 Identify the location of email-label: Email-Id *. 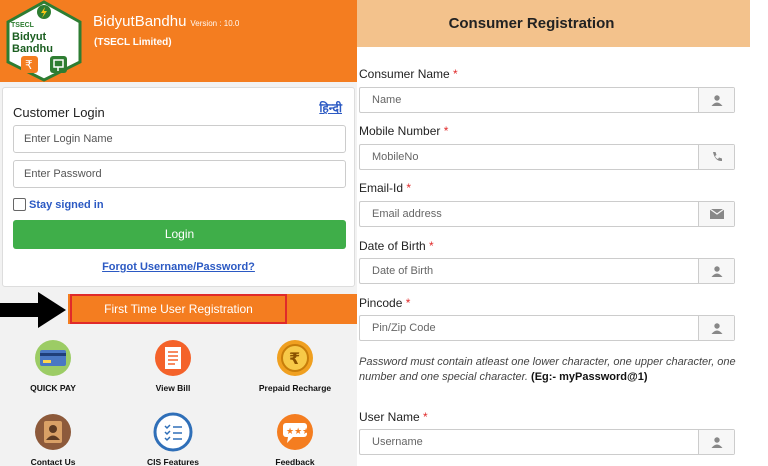
(385, 188).